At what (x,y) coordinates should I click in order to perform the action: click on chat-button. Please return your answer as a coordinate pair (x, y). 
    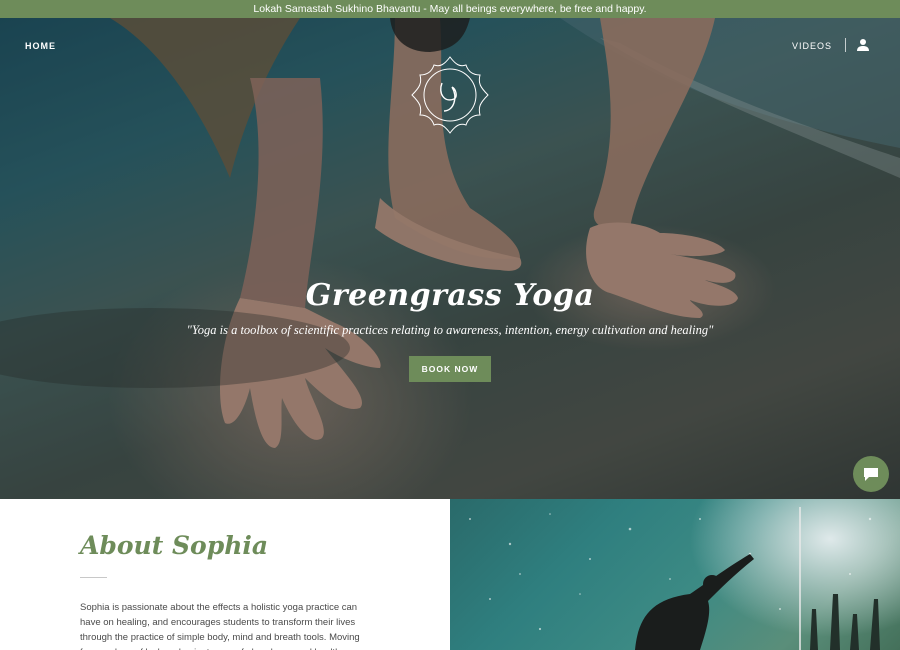
    Looking at the image, I should click on (871, 474).